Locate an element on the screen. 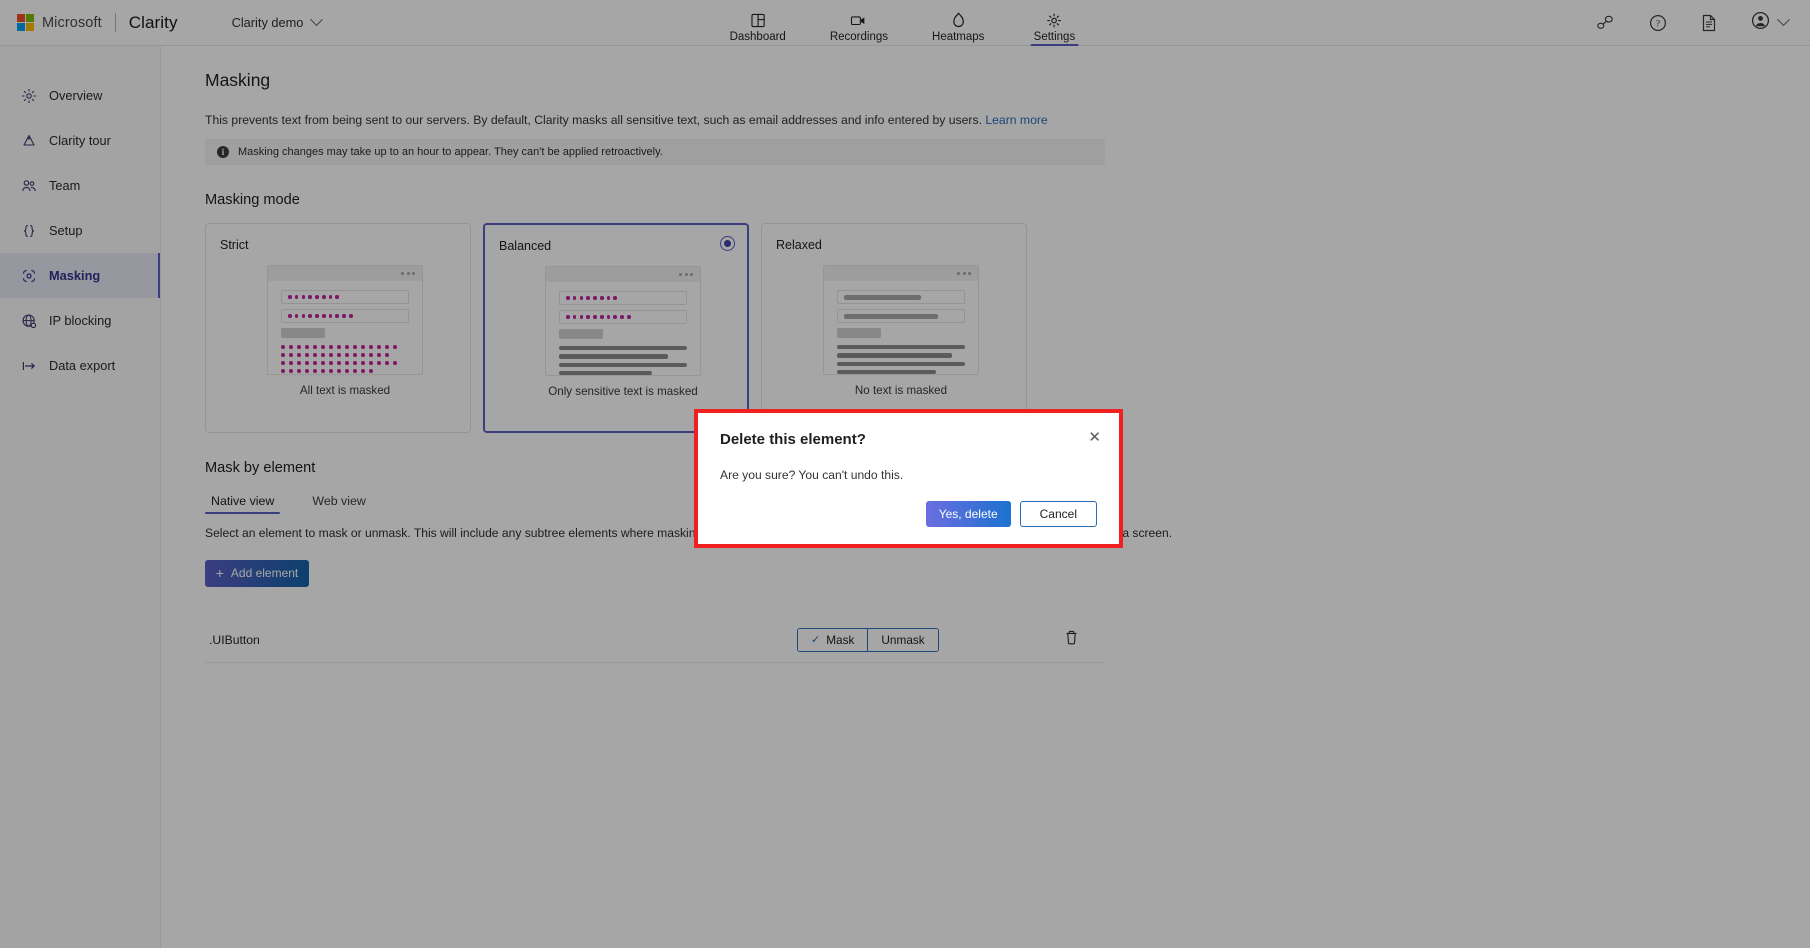 The height and width of the screenshot is (948, 1810). plus-icon: + is located at coordinates (219, 573).